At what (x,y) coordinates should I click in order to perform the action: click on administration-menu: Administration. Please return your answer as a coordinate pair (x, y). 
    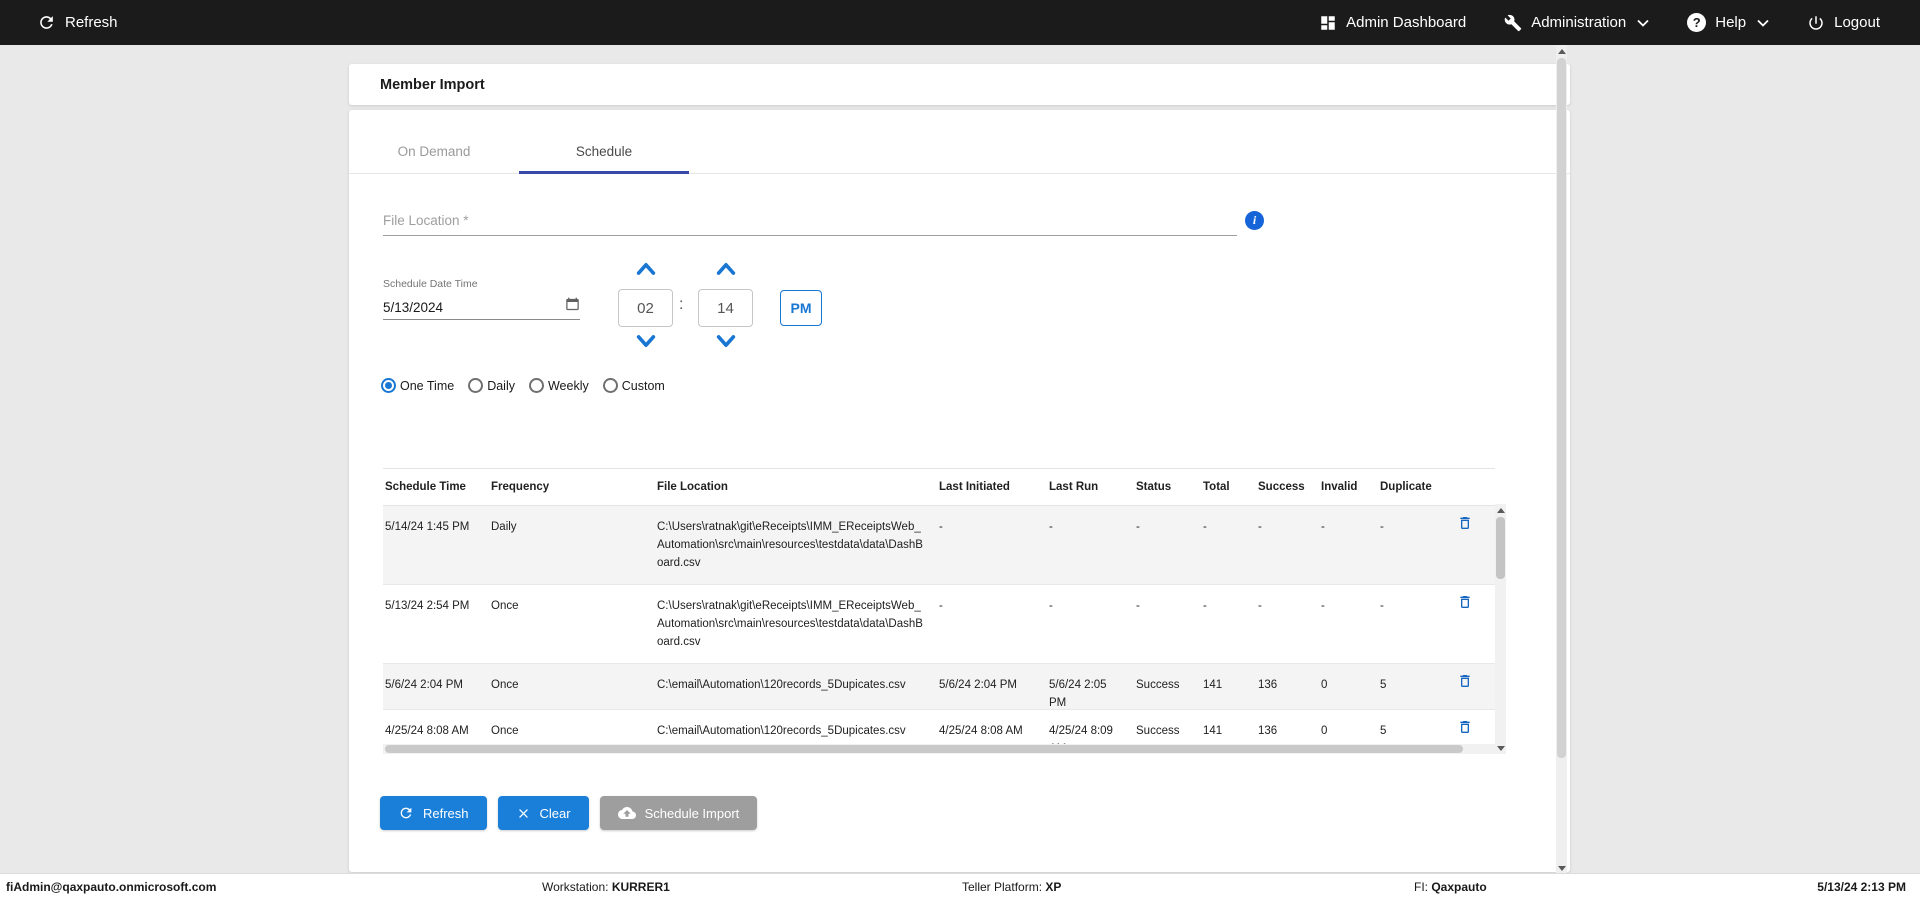
    Looking at the image, I should click on (1576, 23).